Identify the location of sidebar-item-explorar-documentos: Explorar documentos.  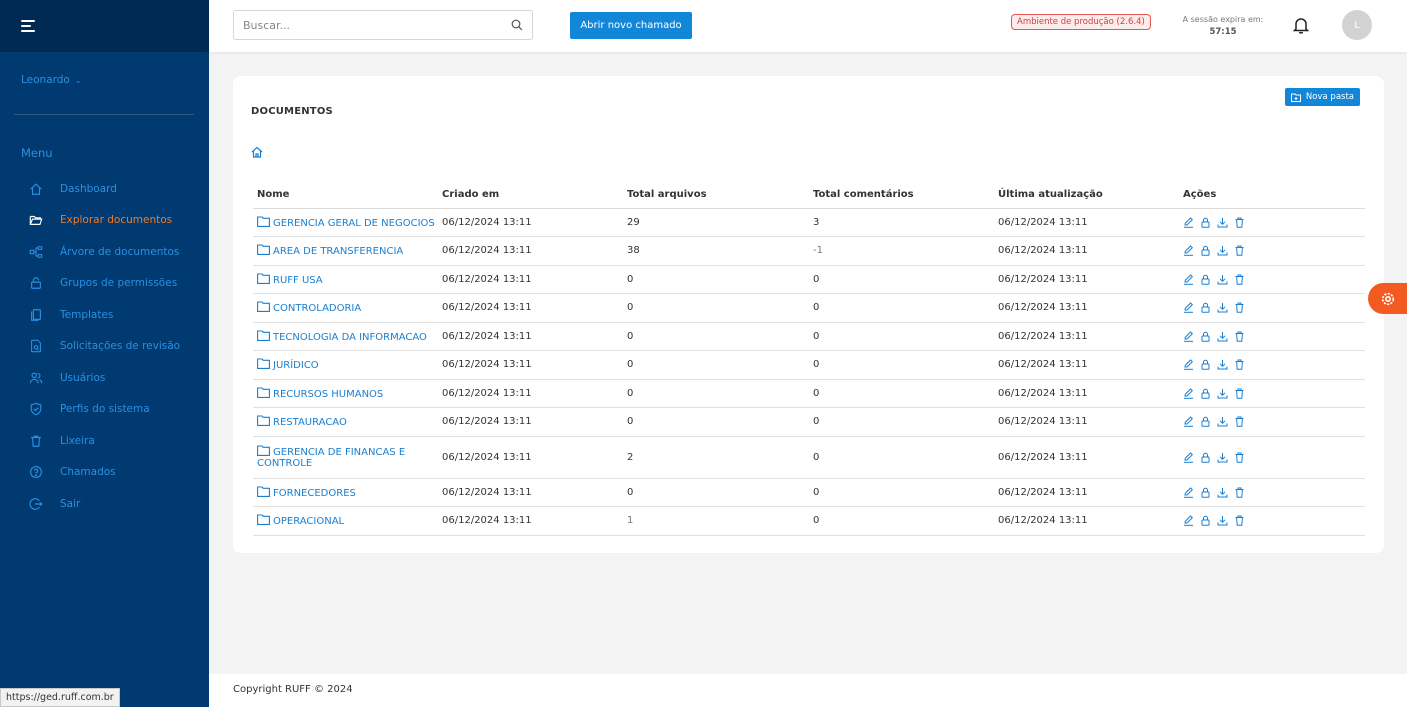
(104, 221).